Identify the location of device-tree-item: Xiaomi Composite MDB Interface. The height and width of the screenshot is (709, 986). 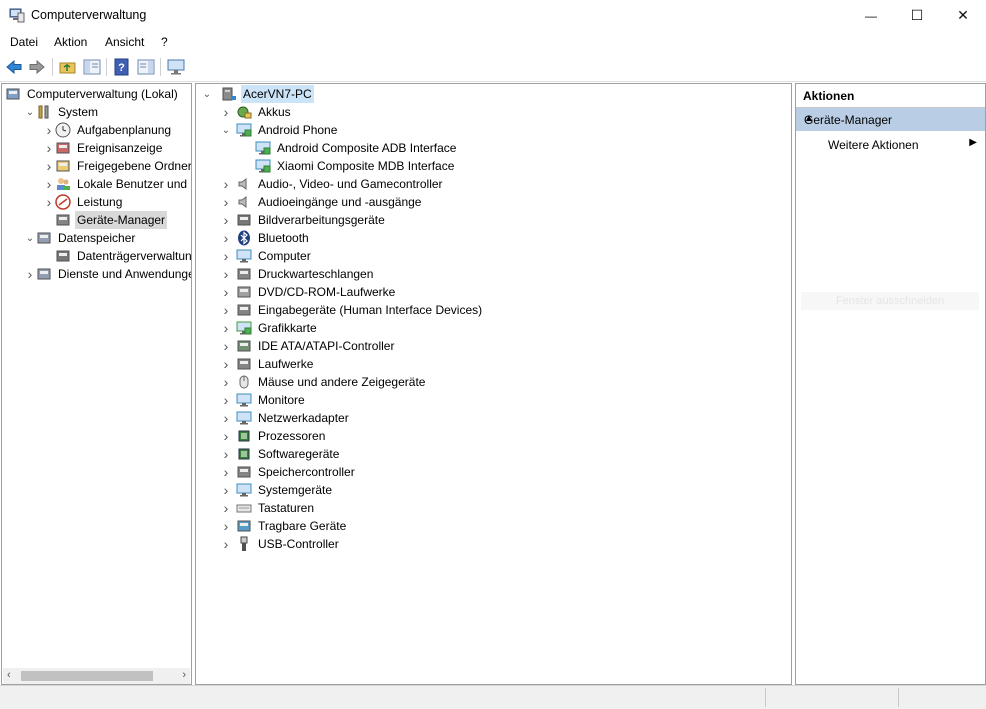
(347, 166).